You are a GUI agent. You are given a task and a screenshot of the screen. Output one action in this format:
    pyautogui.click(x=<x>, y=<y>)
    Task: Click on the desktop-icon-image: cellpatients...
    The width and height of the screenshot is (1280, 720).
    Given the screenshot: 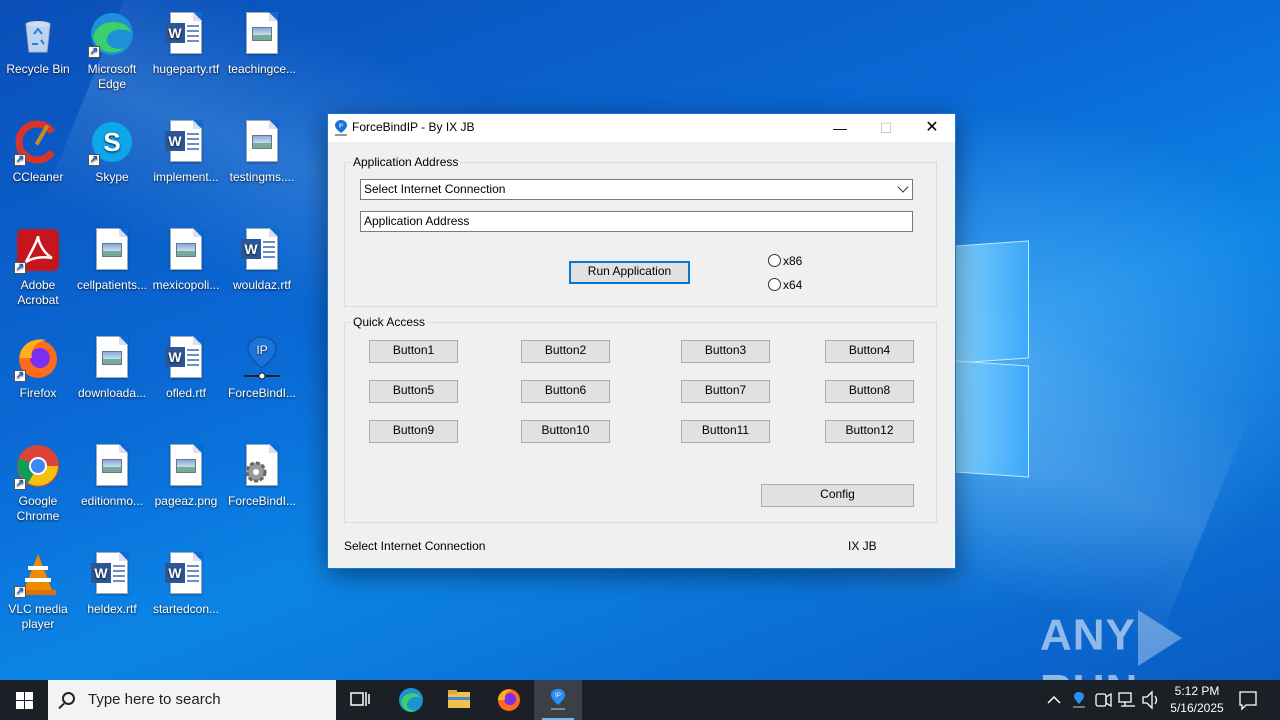 What is the action you would take?
    pyautogui.click(x=112, y=270)
    